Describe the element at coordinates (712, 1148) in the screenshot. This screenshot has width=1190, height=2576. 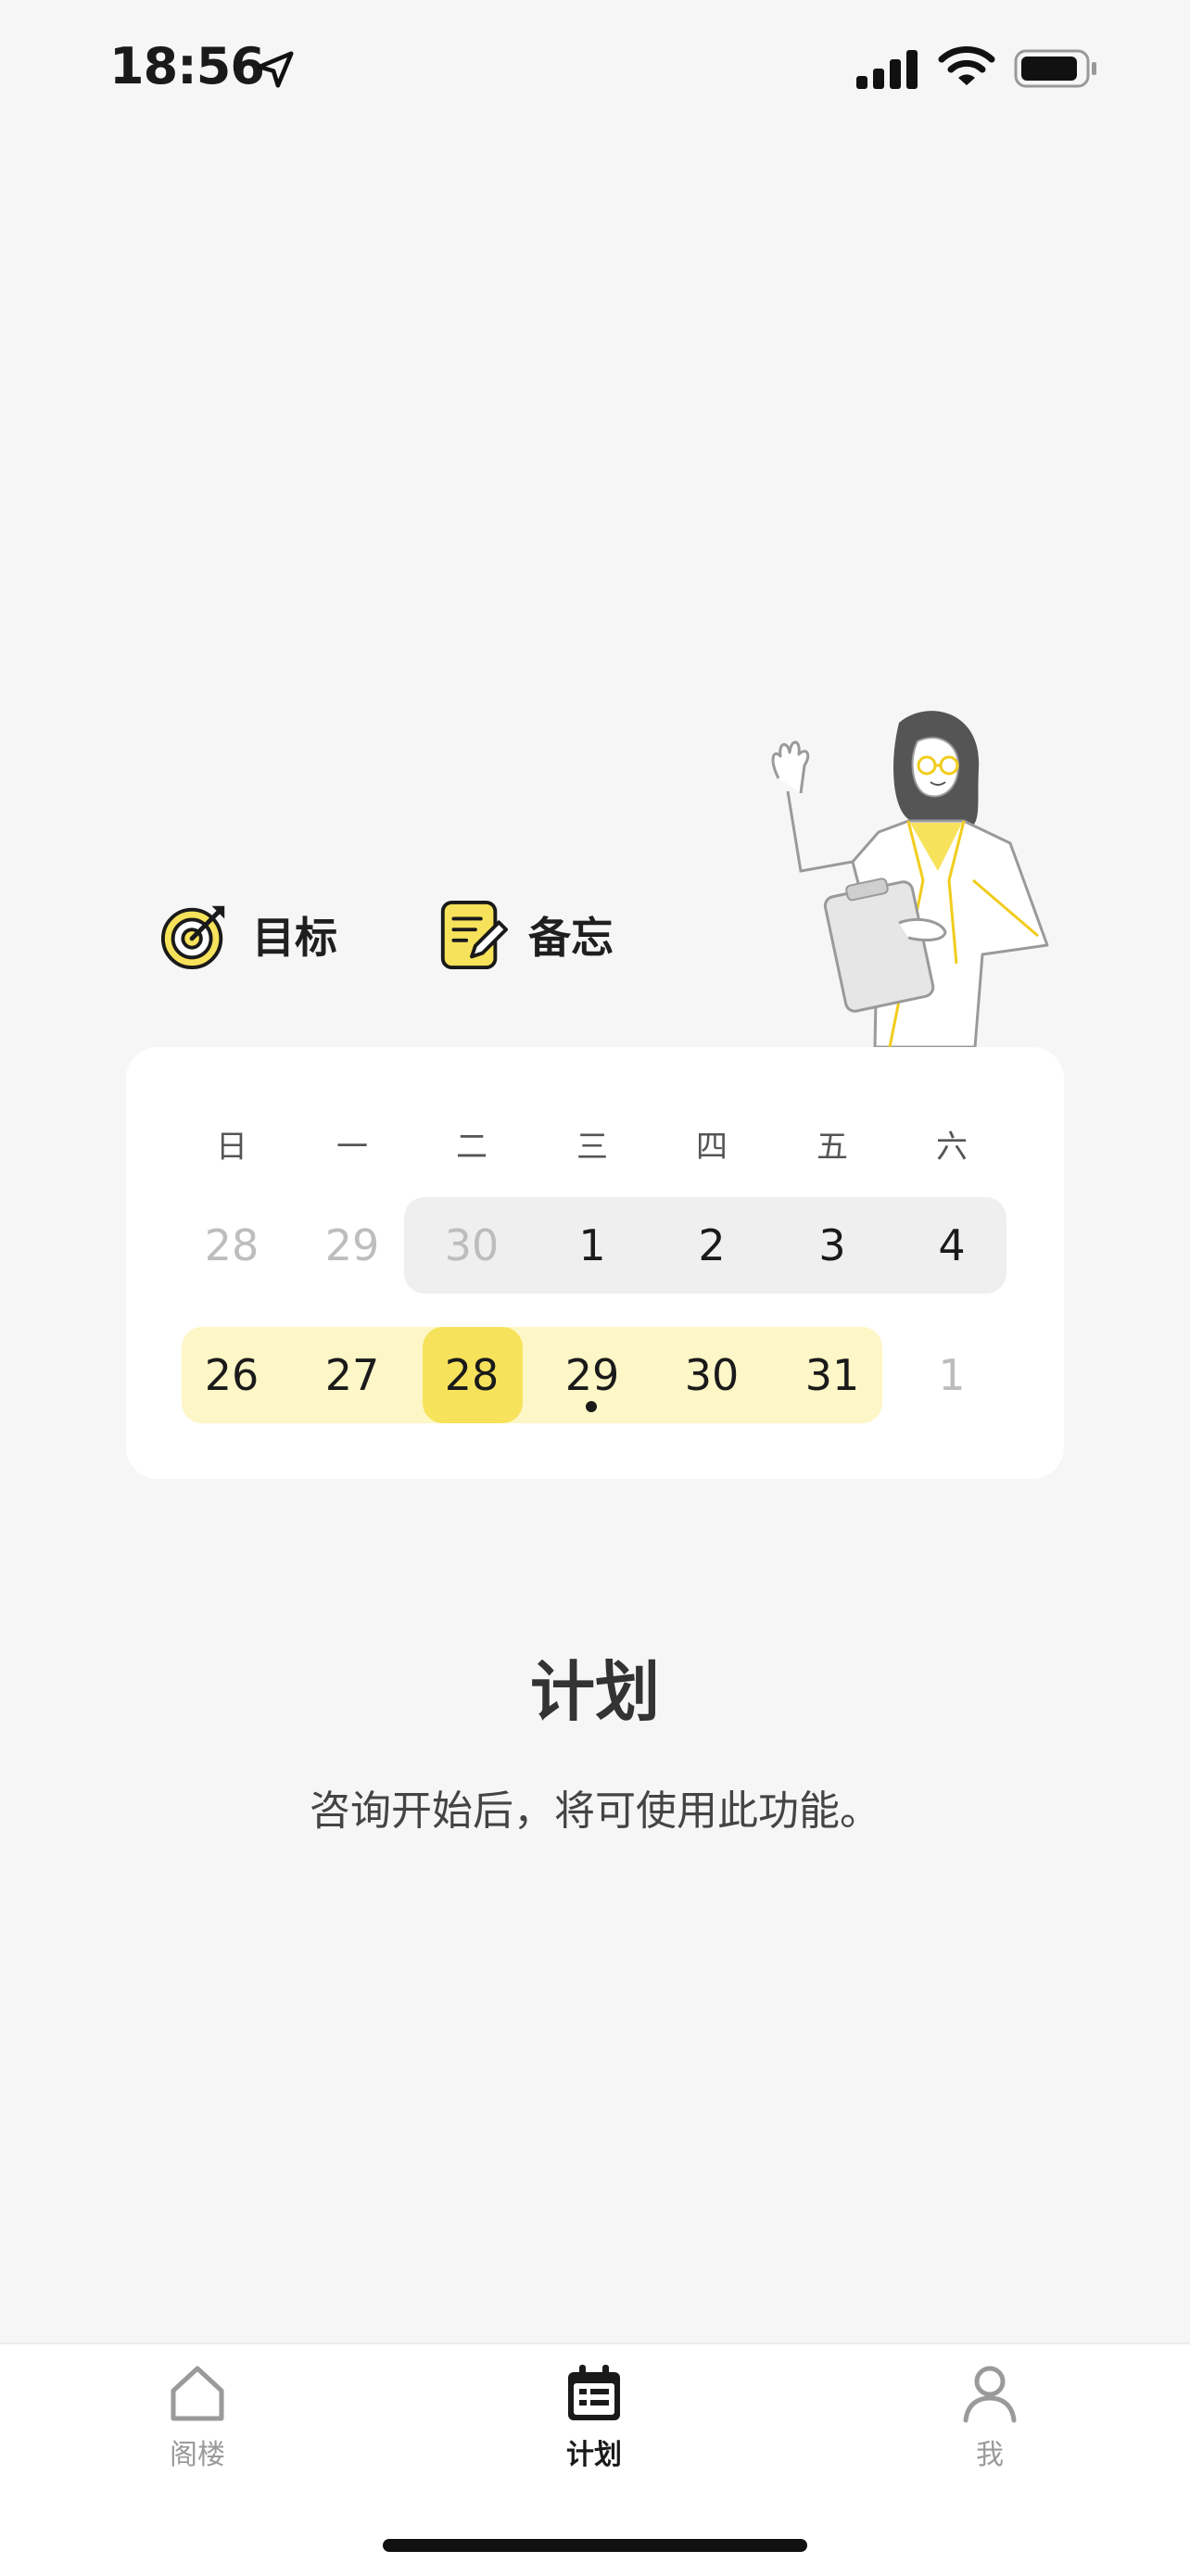
I see `weekday-thu: 四` at that location.